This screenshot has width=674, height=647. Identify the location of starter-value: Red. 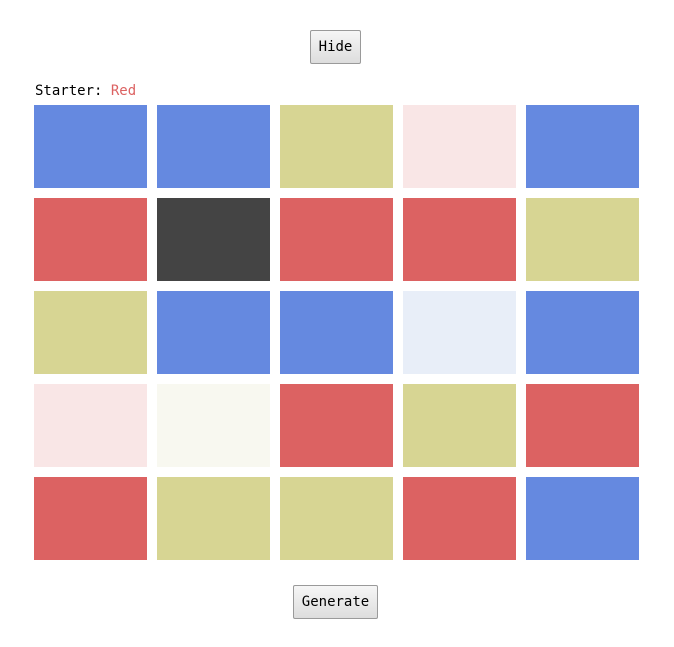
(123, 91).